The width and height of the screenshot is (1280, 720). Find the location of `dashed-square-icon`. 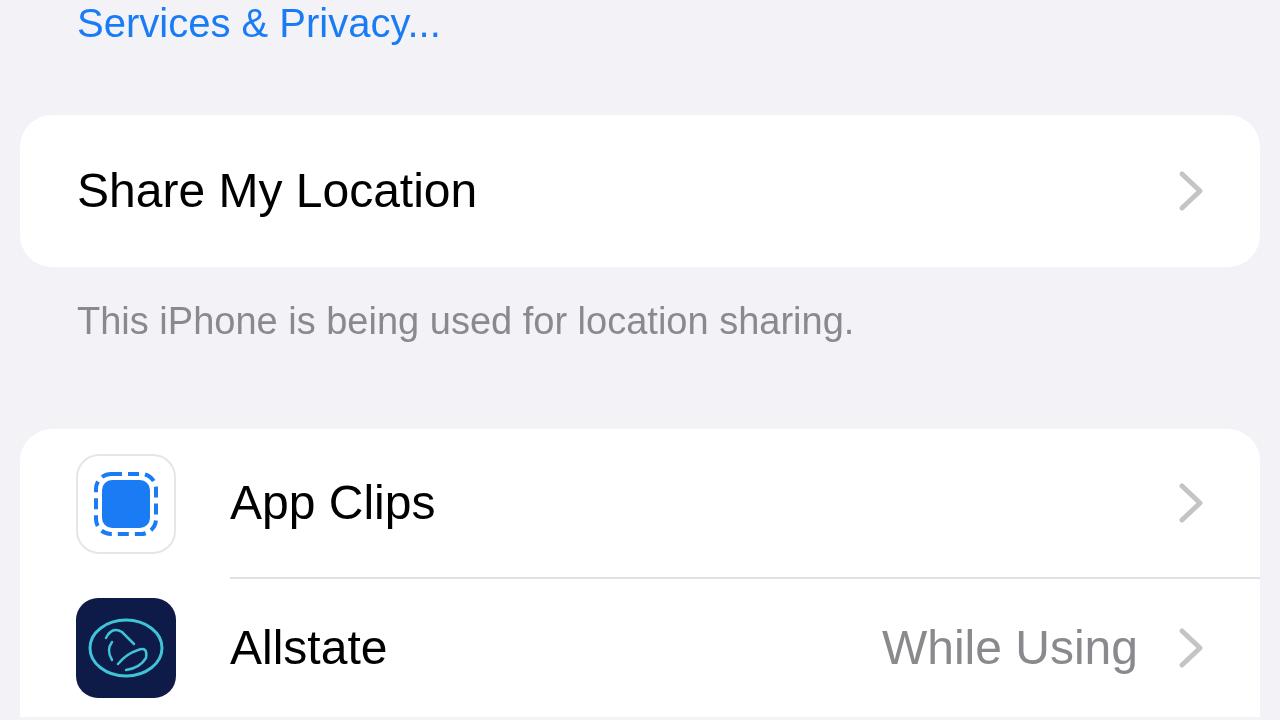

dashed-square-icon is located at coordinates (126, 504).